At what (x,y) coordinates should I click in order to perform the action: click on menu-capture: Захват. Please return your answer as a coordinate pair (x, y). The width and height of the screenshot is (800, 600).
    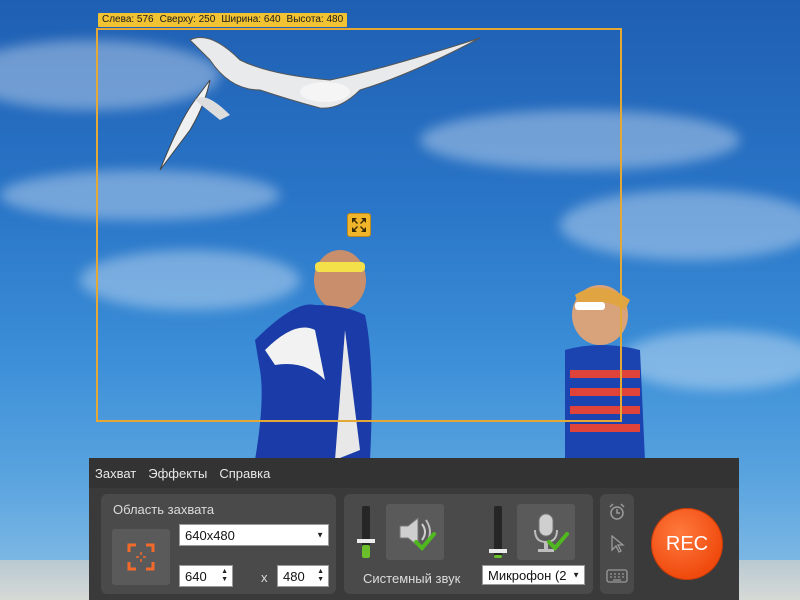
    Looking at the image, I should click on (115, 473).